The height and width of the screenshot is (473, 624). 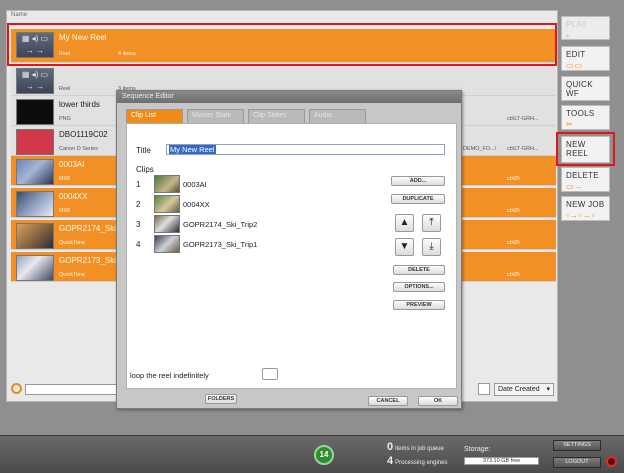 I want to click on tools-button: TOOLS ✂, so click(x=585, y=117).